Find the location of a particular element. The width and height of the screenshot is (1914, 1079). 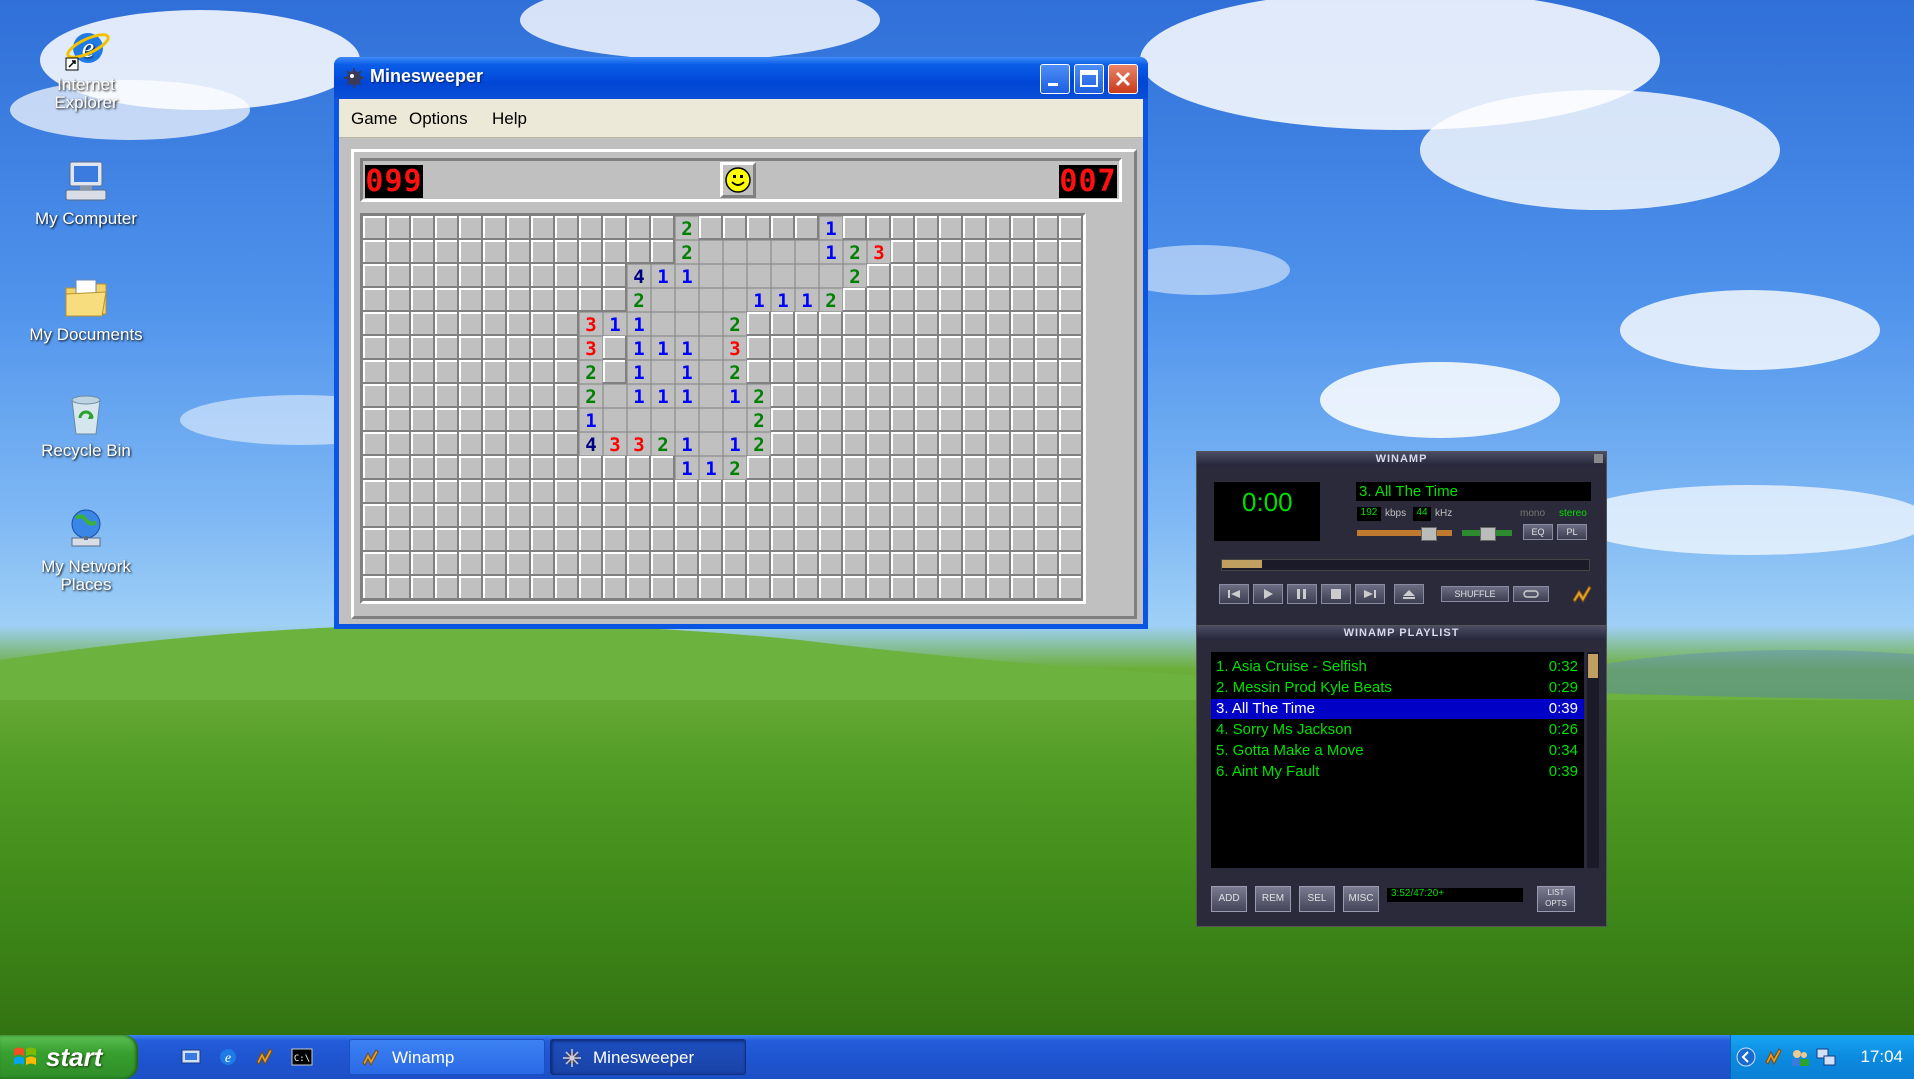

seek-thumb is located at coordinates (1242, 564).